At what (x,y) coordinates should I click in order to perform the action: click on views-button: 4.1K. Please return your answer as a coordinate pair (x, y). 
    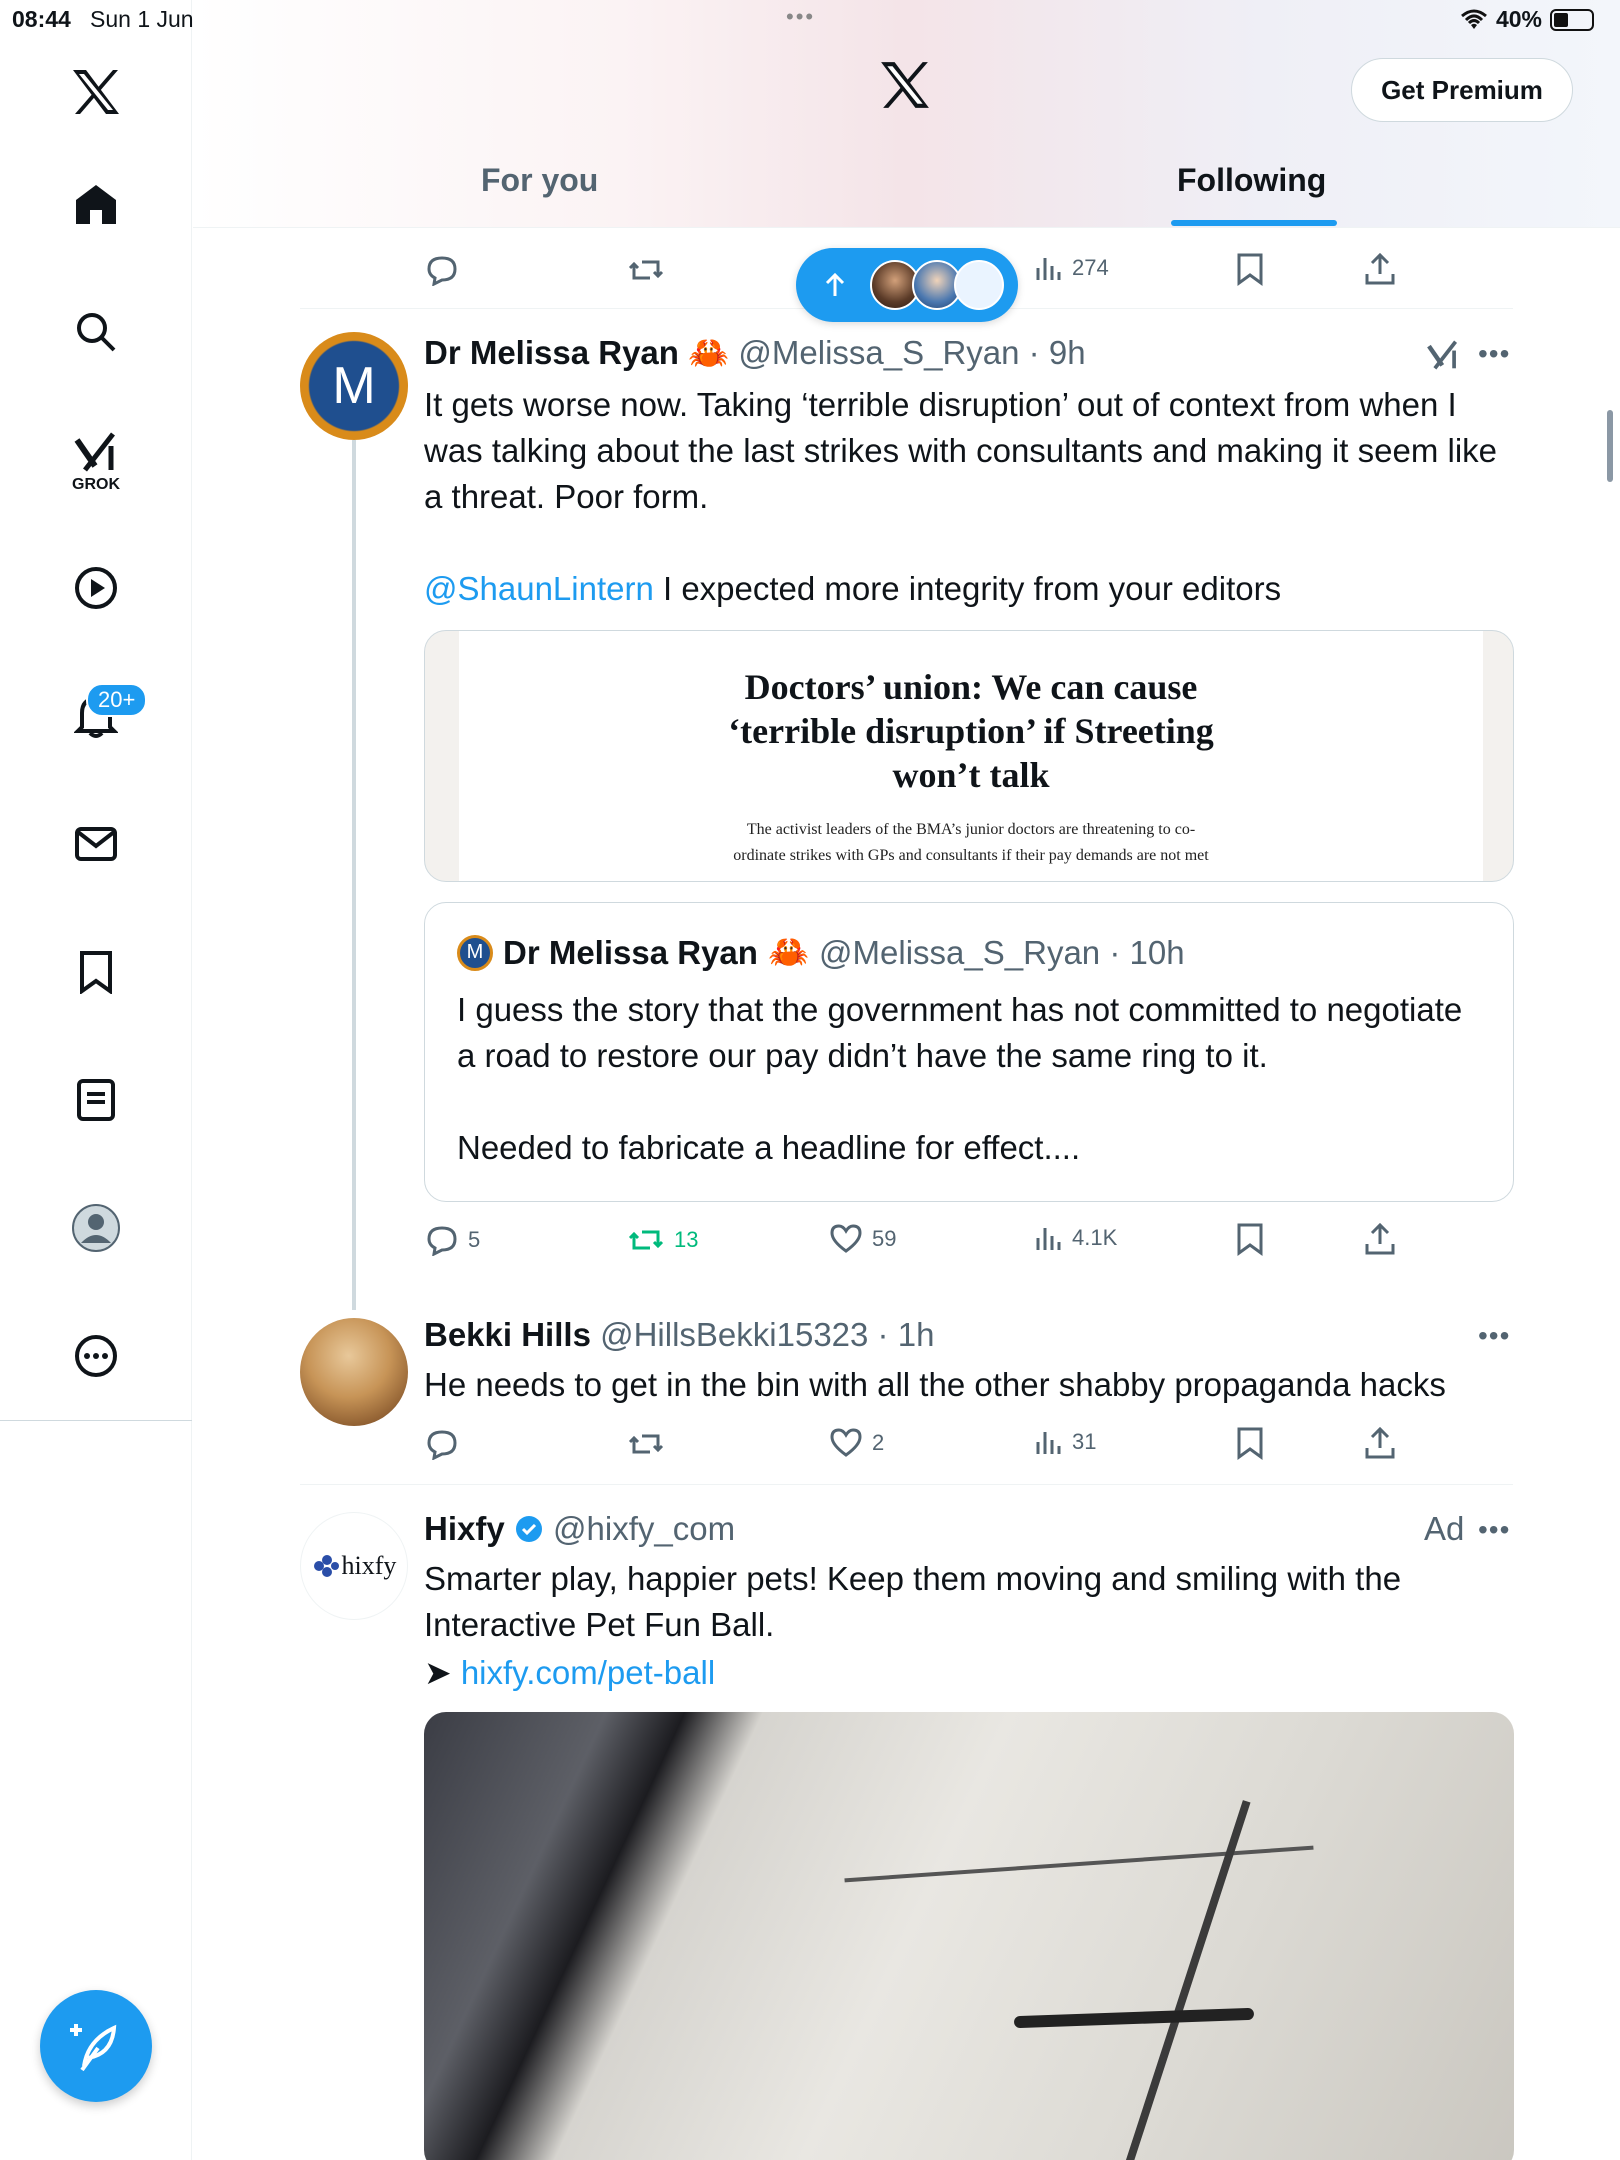
    Looking at the image, I should click on (1075, 1238).